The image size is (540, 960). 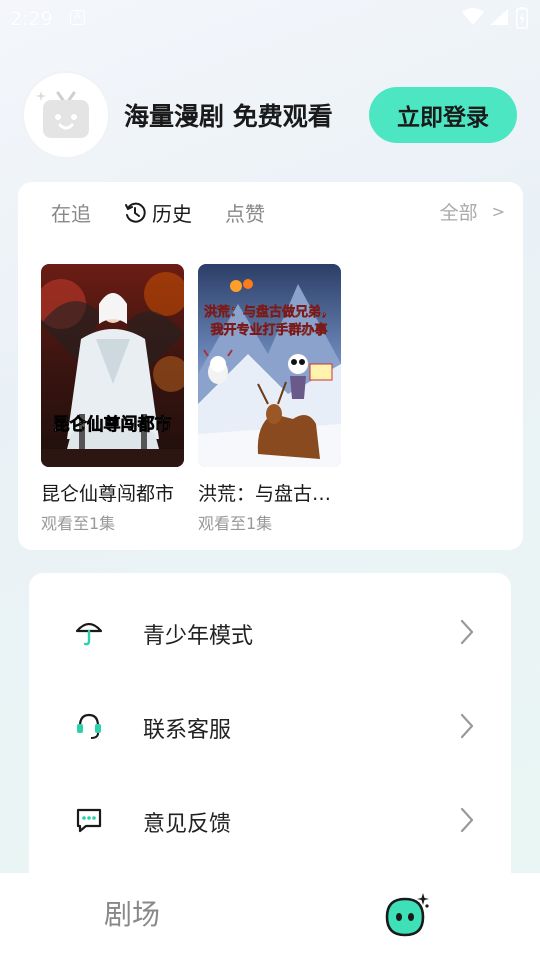 What do you see at coordinates (269, 494) in the screenshot?
I see `drama-title: 洪荒：与盘古做兄弟，我开专业打手群办事` at bounding box center [269, 494].